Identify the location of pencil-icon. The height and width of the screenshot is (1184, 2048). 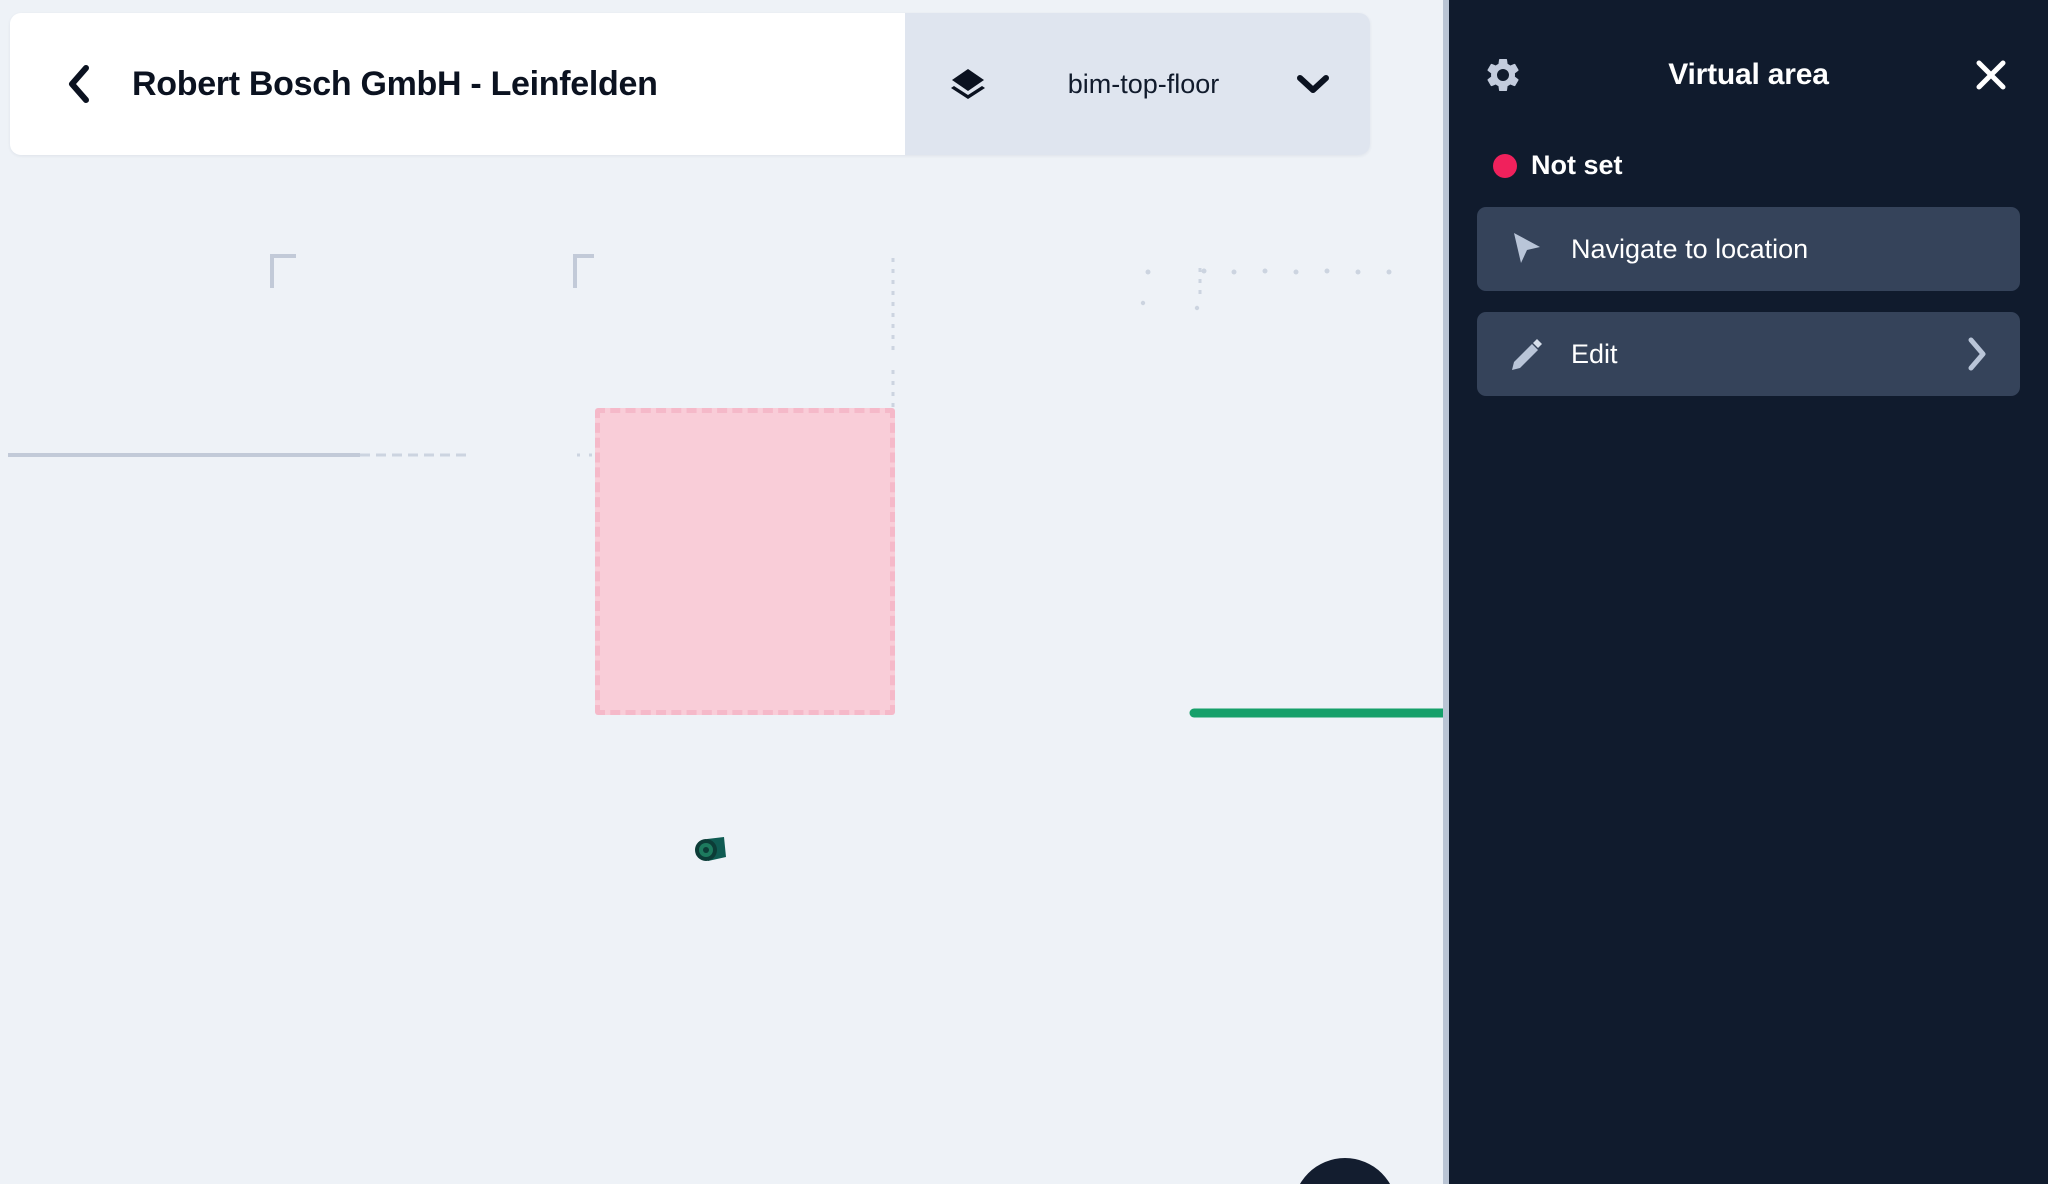
(1527, 354).